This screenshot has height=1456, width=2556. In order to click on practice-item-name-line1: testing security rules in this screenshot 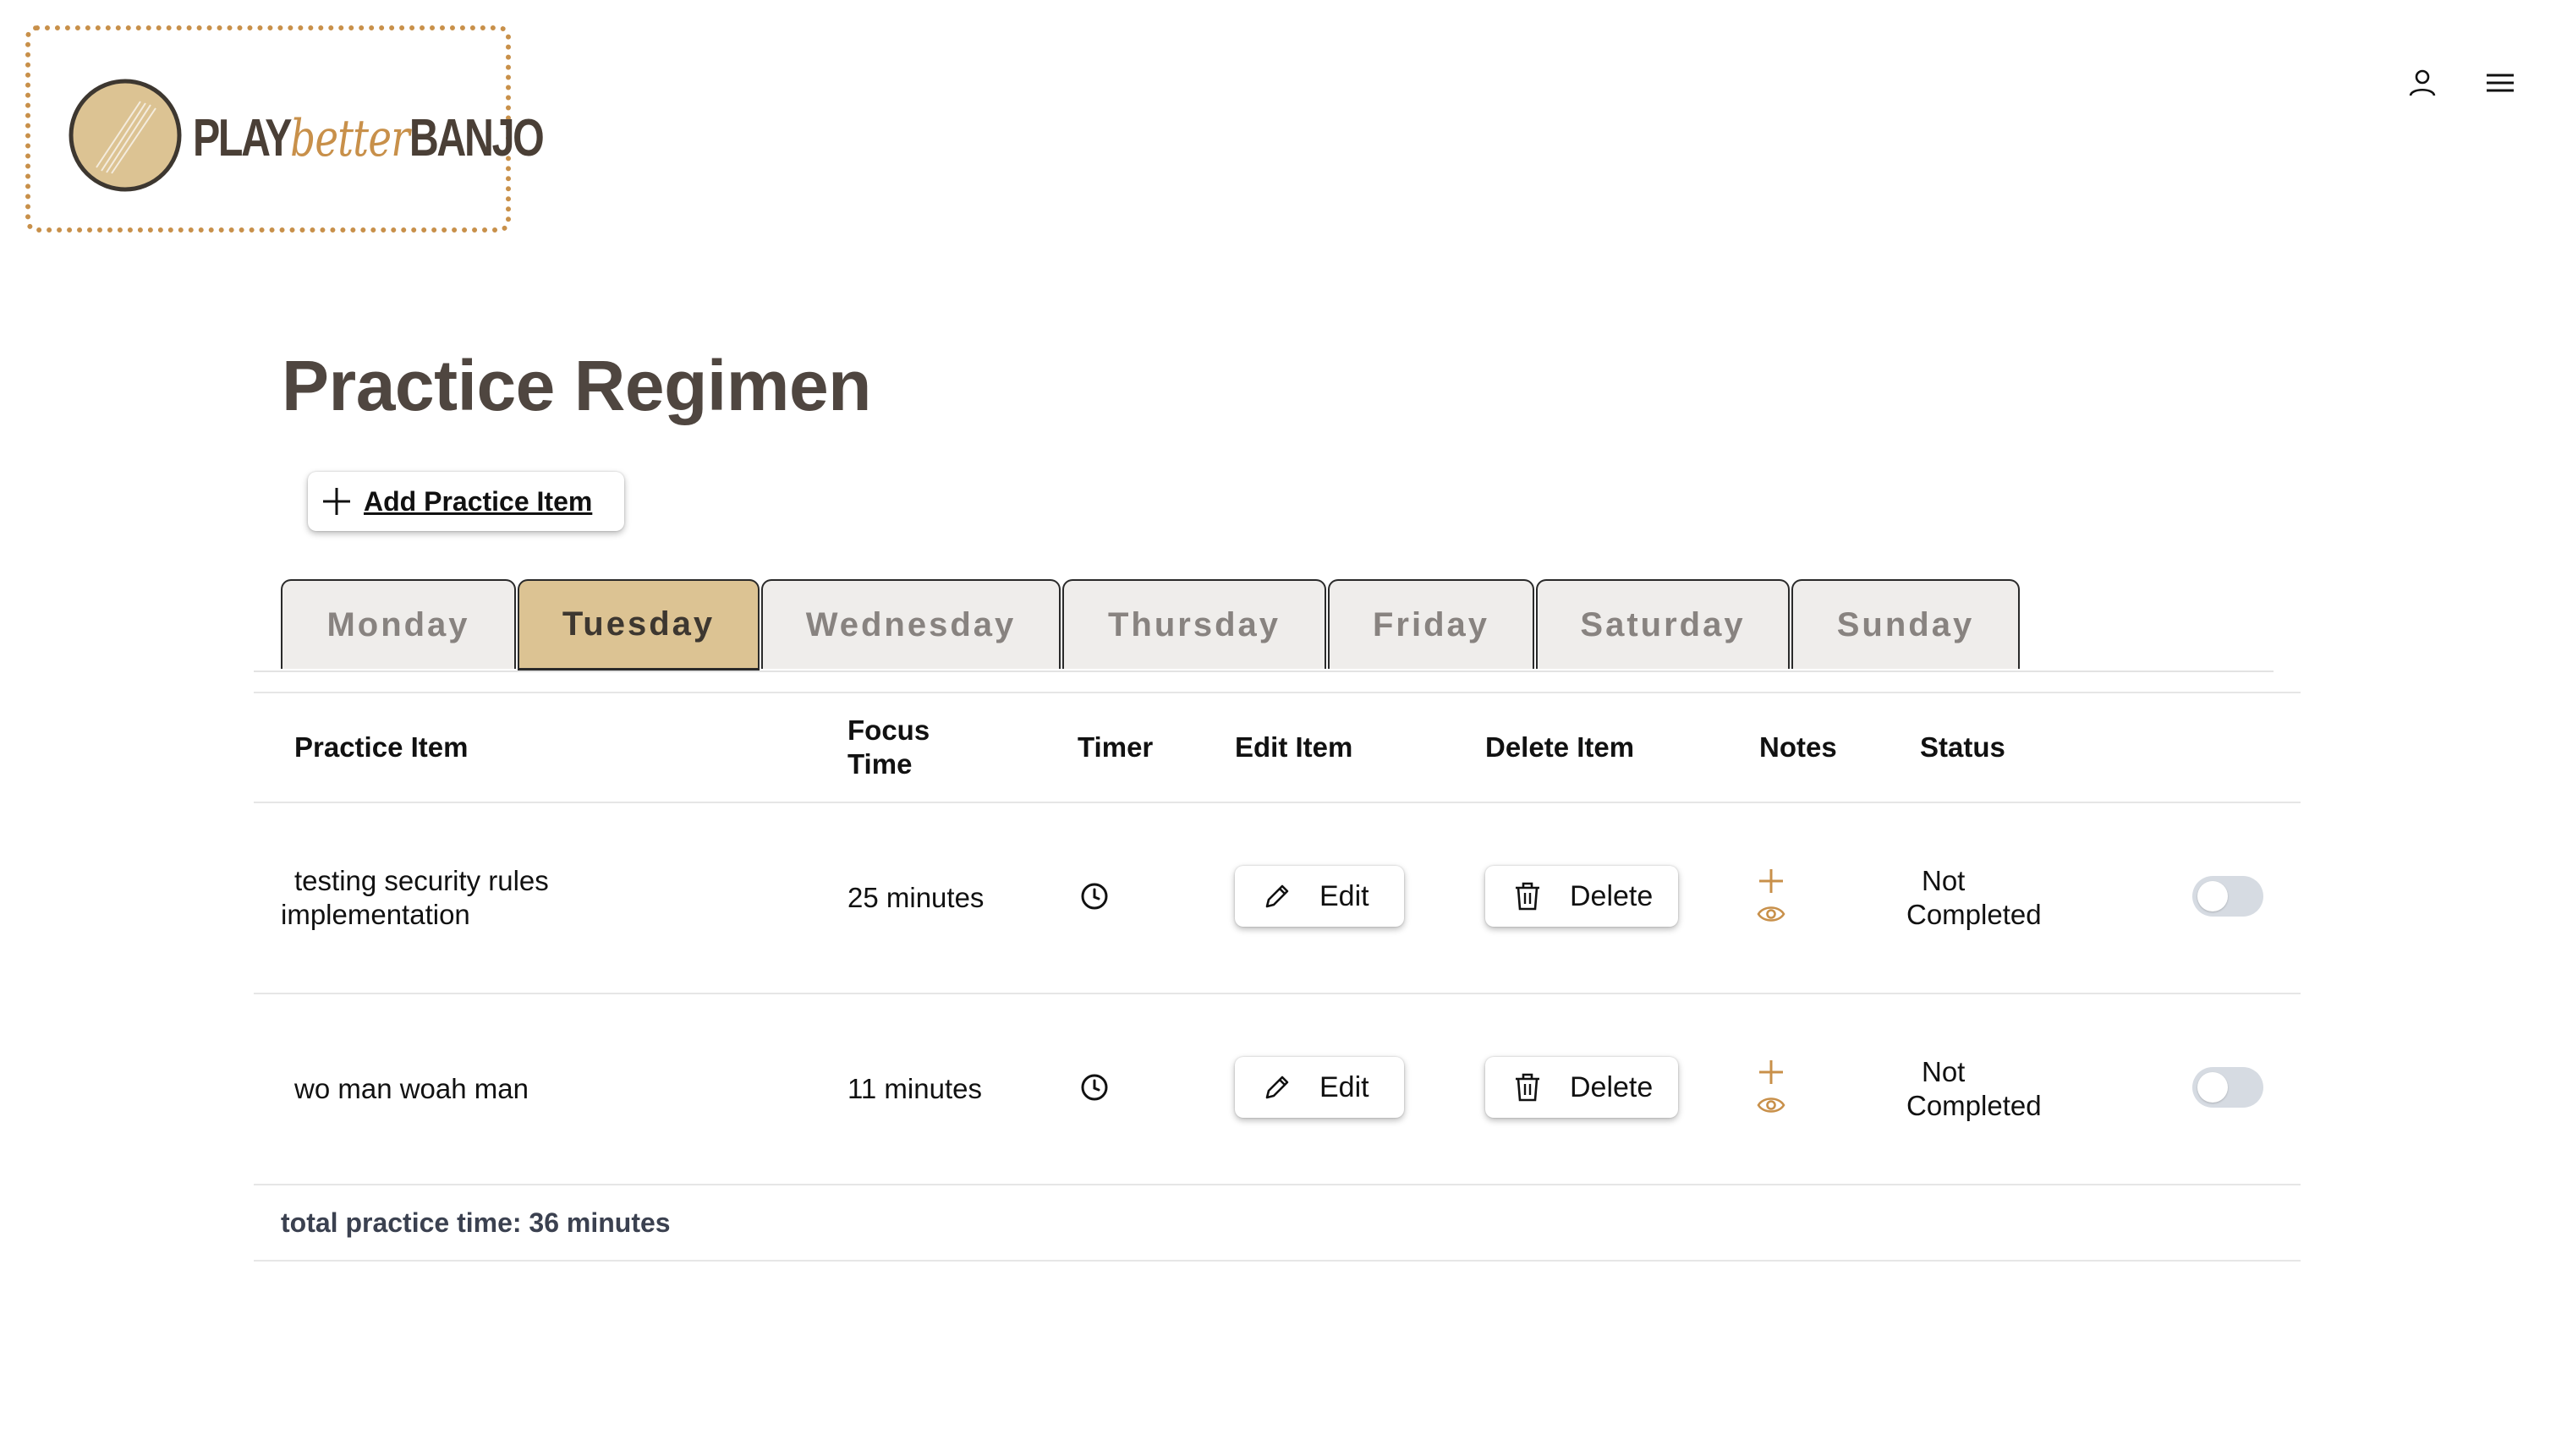, I will do `click(421, 880)`.